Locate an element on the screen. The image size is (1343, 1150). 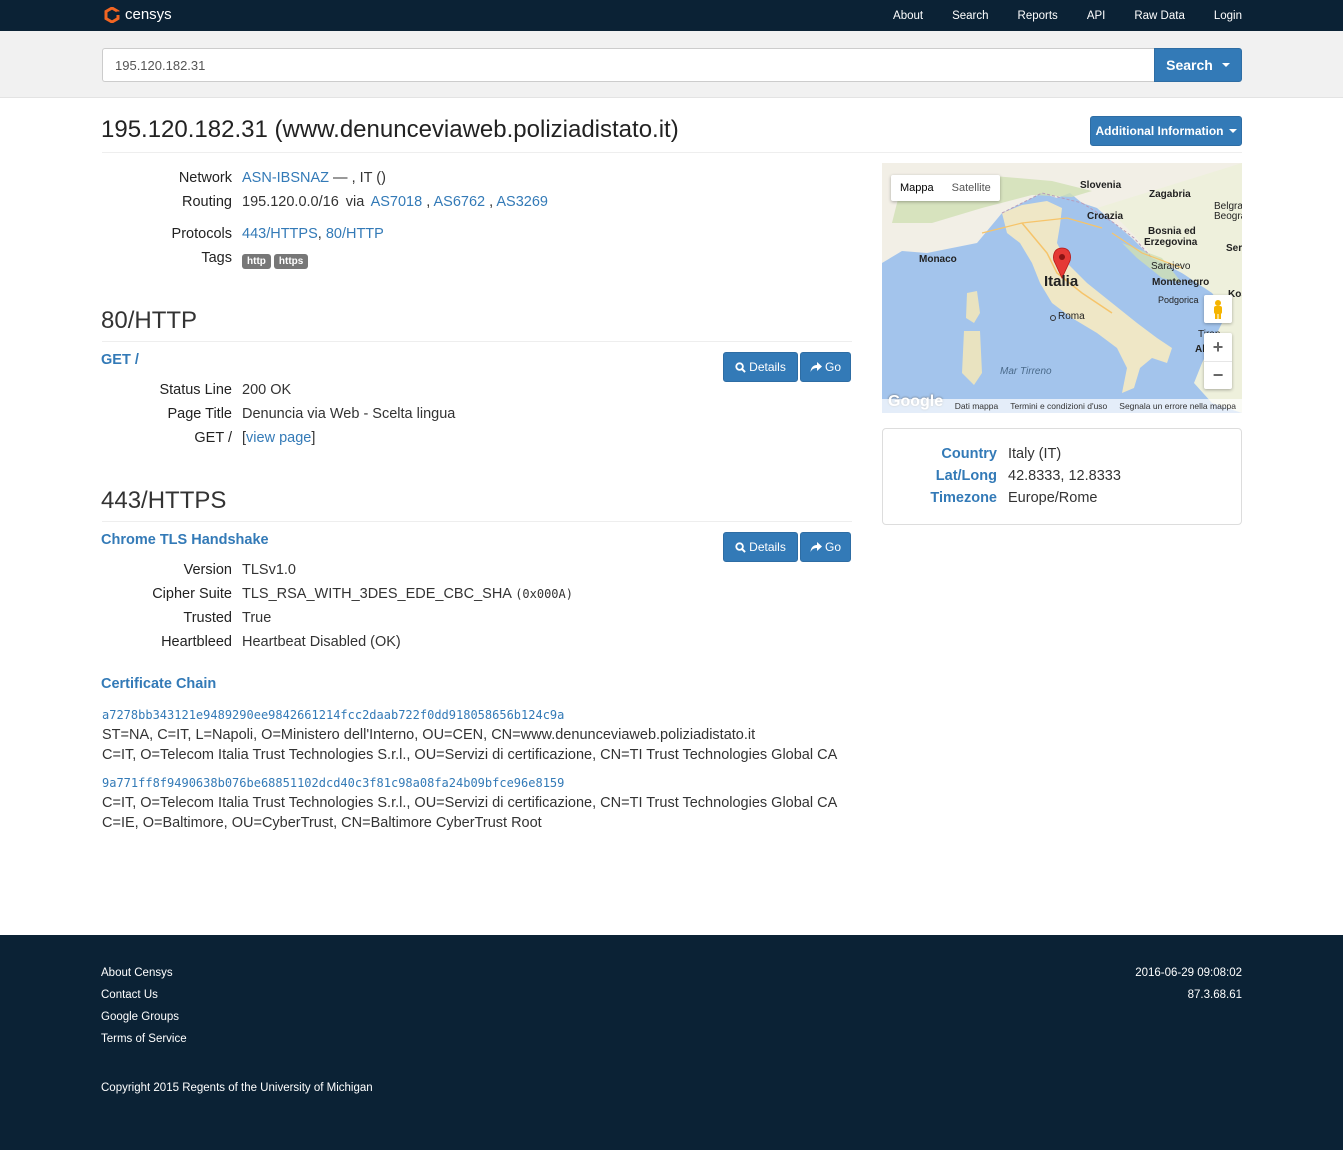
footer-client-ip: 87.3.68.61 is located at coordinates (1214, 995).